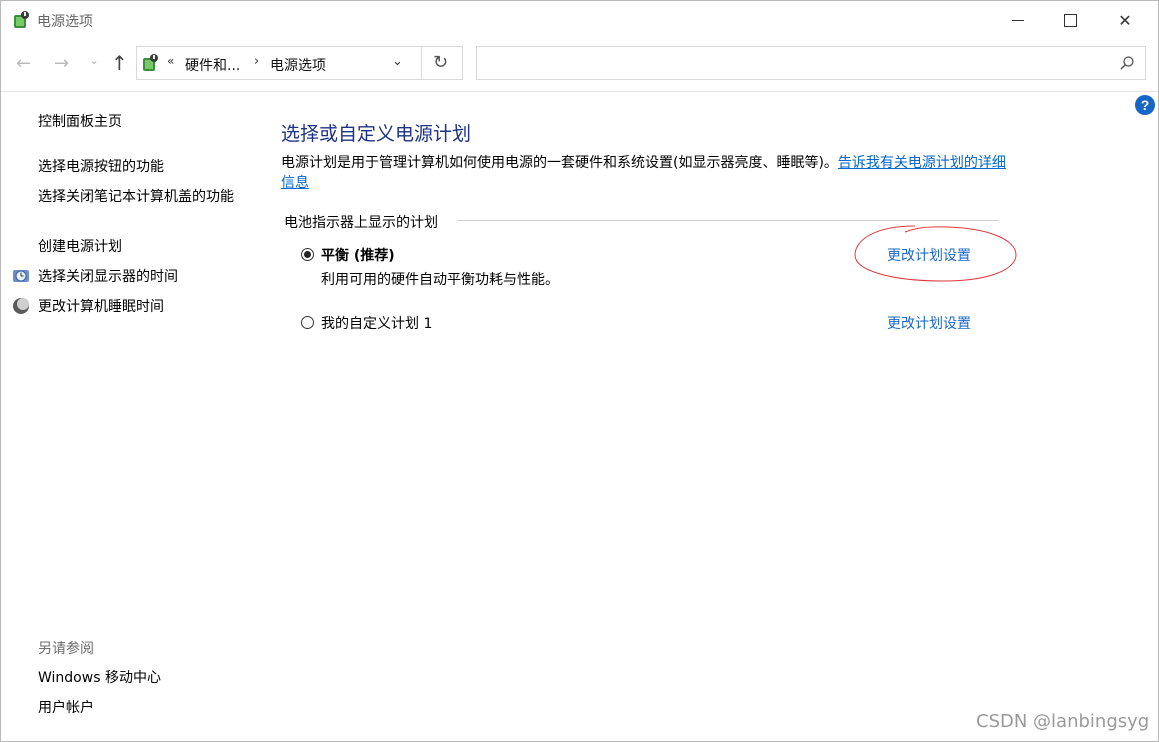 The width and height of the screenshot is (1159, 742). Describe the element at coordinates (929, 323) in the screenshot. I see `custom-plan-change-settings-link: 更改计划设置` at that location.